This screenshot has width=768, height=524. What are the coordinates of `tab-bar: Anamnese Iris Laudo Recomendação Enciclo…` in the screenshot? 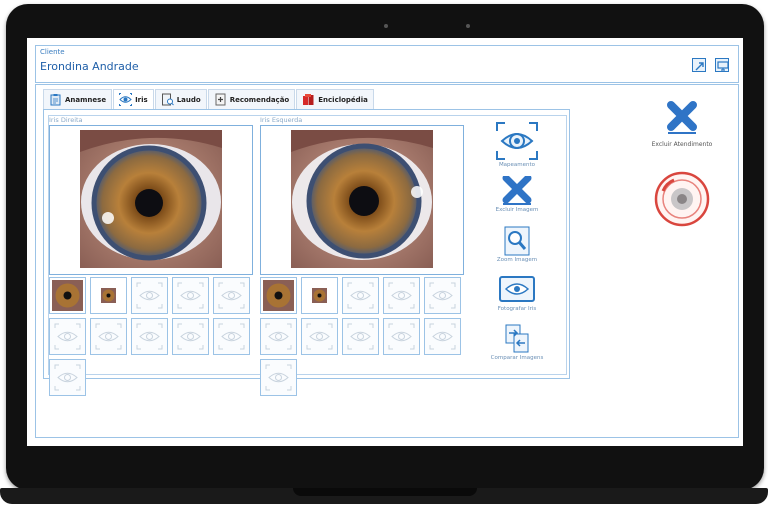 It's located at (209, 99).